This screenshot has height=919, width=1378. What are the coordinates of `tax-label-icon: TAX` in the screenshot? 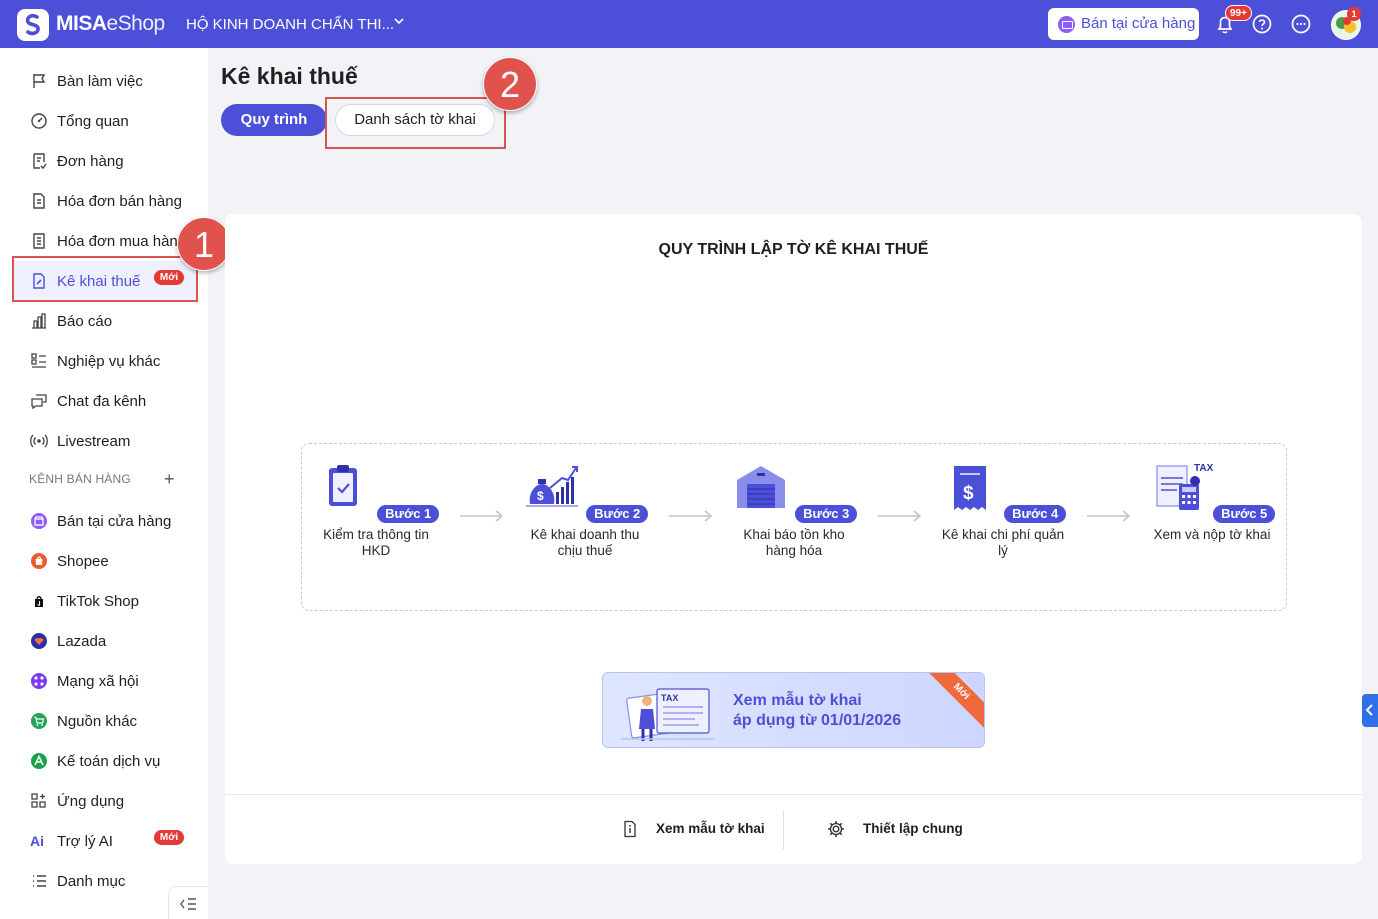 It's located at (1204, 468).